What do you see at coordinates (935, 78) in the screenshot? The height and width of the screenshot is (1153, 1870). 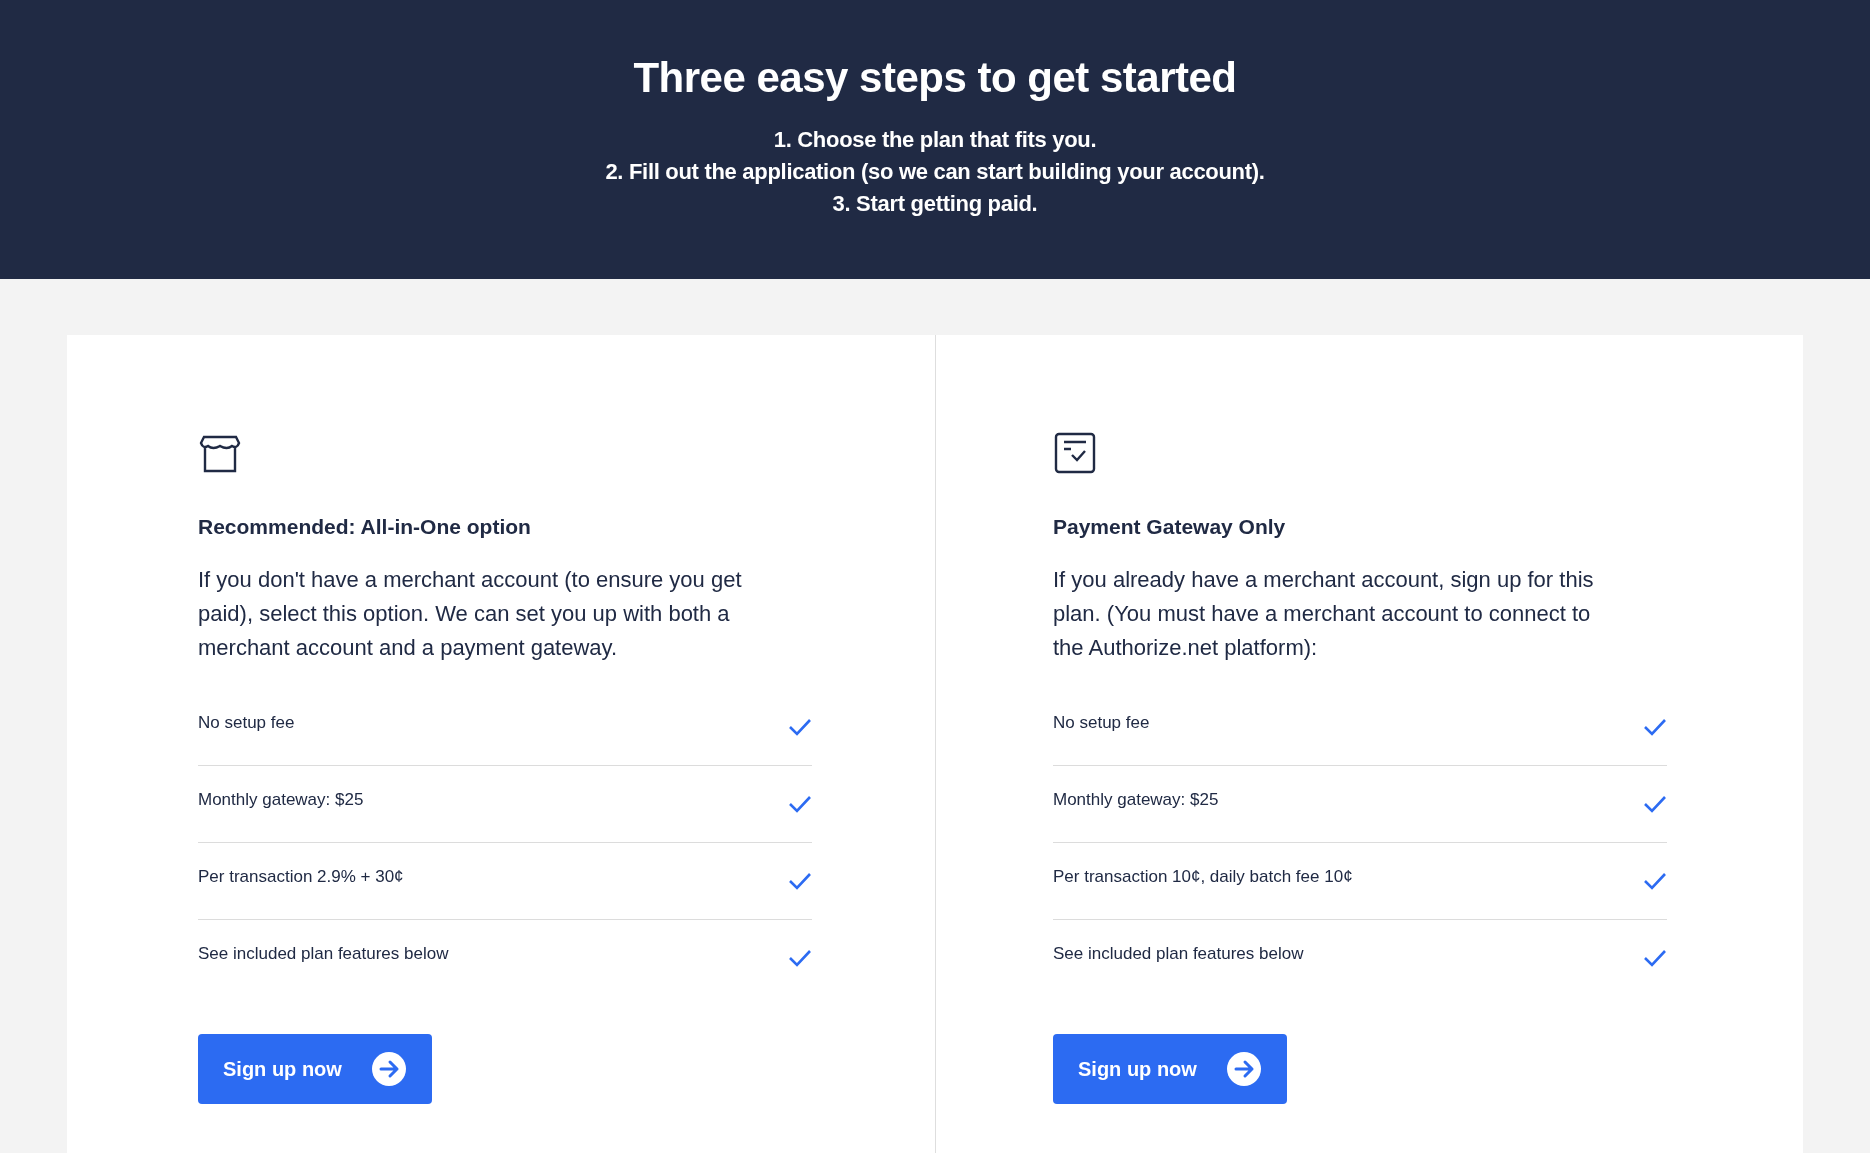 I see `page-title: Three easy steps to get started` at bounding box center [935, 78].